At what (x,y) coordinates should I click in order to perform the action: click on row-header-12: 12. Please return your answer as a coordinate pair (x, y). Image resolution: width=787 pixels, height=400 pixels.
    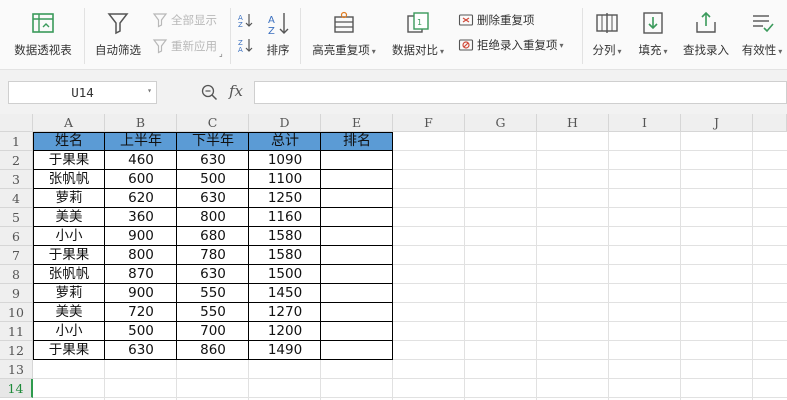
    Looking at the image, I should click on (16, 350).